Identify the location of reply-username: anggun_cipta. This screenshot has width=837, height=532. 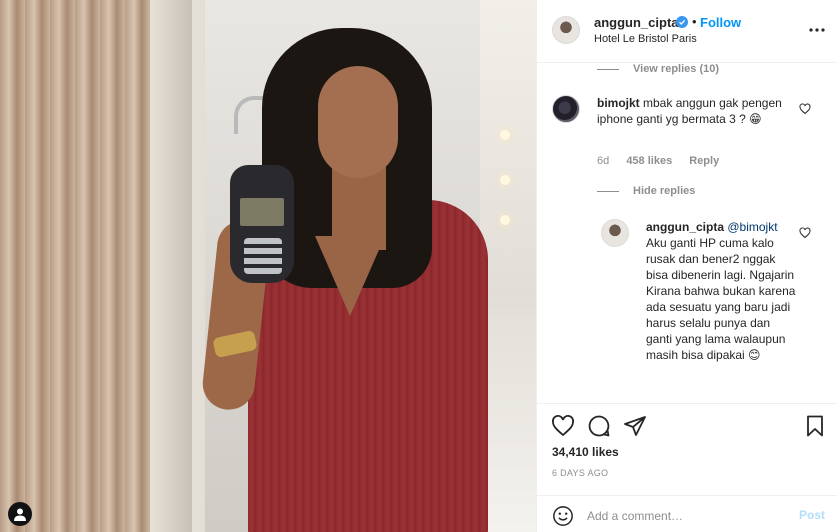
(685, 227).